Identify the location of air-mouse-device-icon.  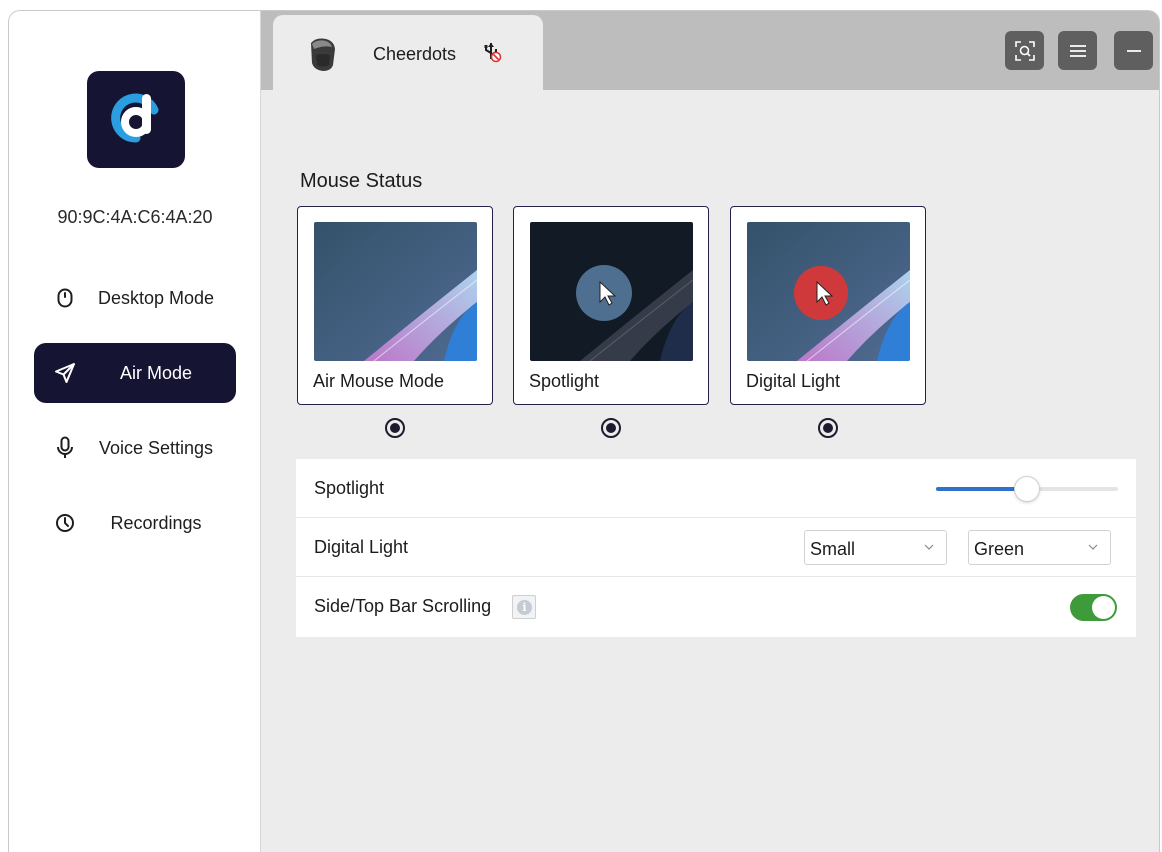
(322, 56).